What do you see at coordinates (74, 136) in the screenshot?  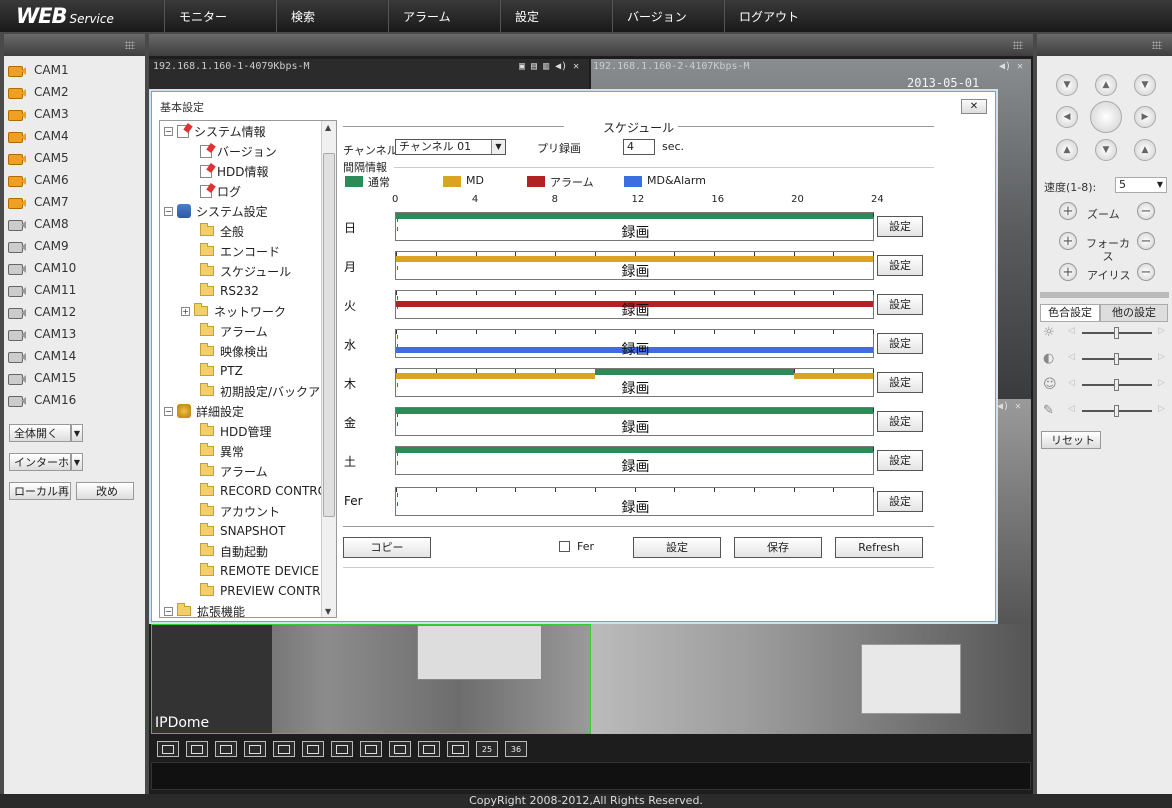 I see `camera-item: CAM4` at bounding box center [74, 136].